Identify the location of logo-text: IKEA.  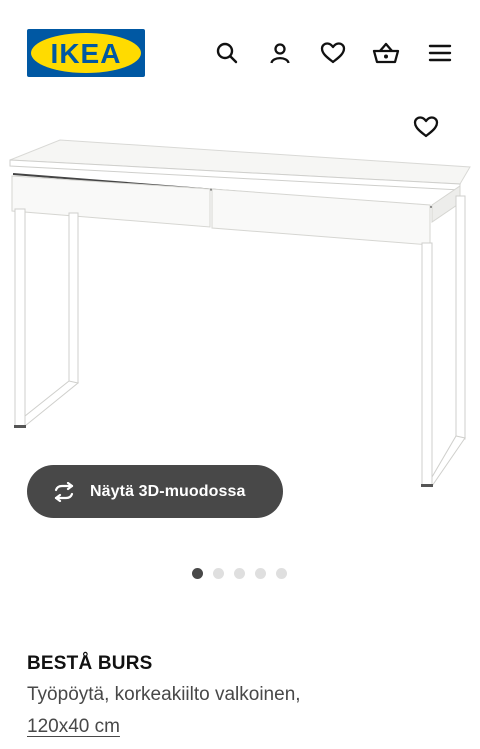
(86, 53).